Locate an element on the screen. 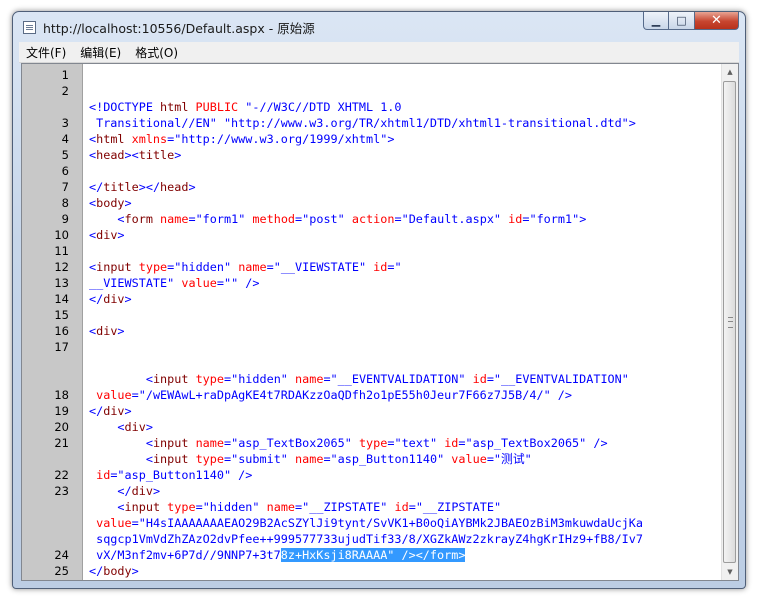 This screenshot has width=766, height=609. code-token: "form1" is located at coordinates (554, 219).